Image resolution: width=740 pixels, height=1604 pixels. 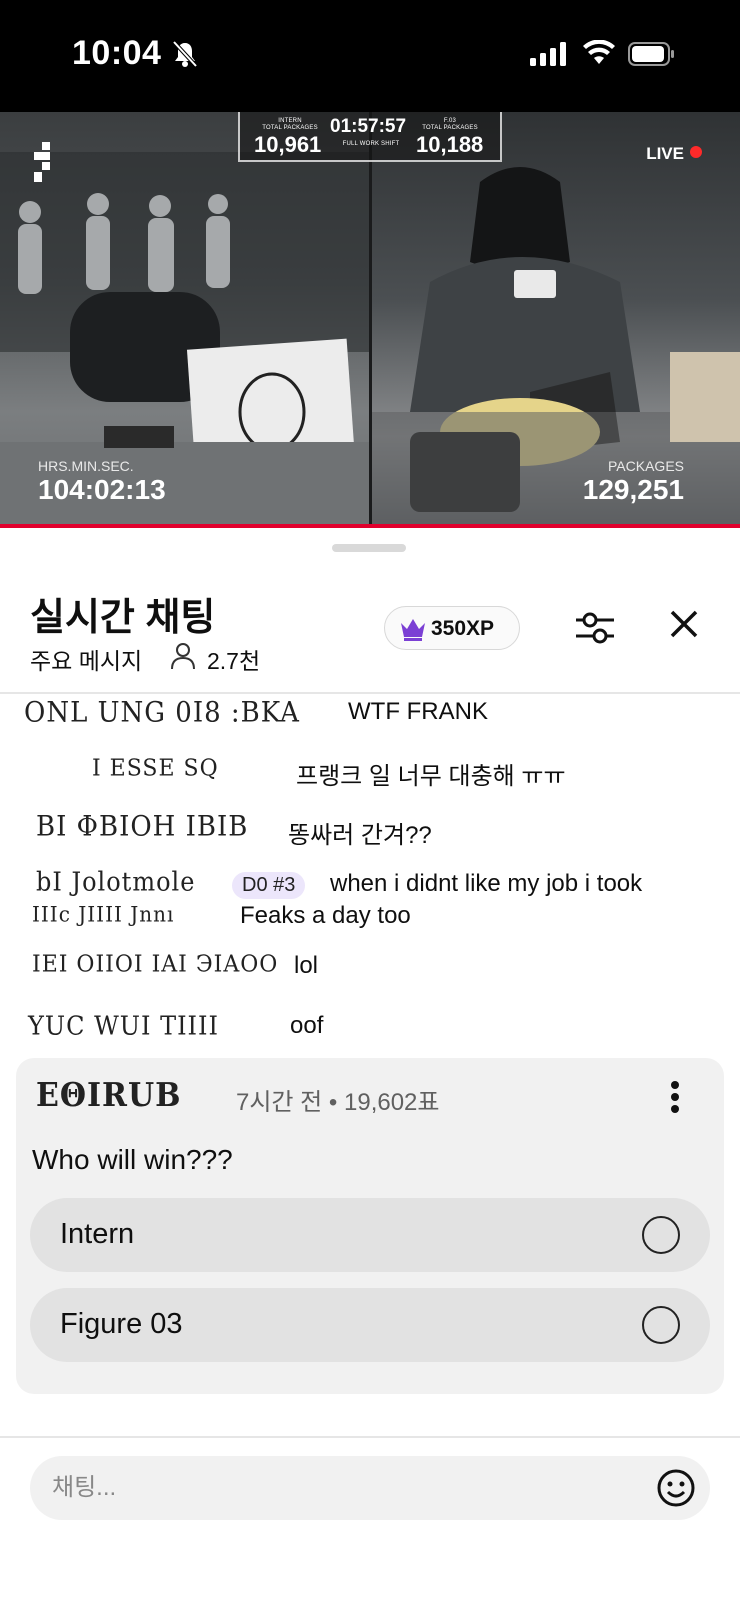 I want to click on xp-badge: 350XP, so click(x=452, y=628).